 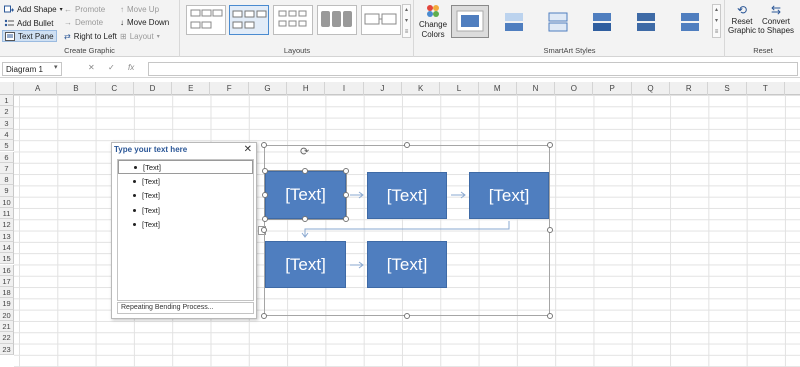 I want to click on row-header: 9, so click(x=7, y=191).